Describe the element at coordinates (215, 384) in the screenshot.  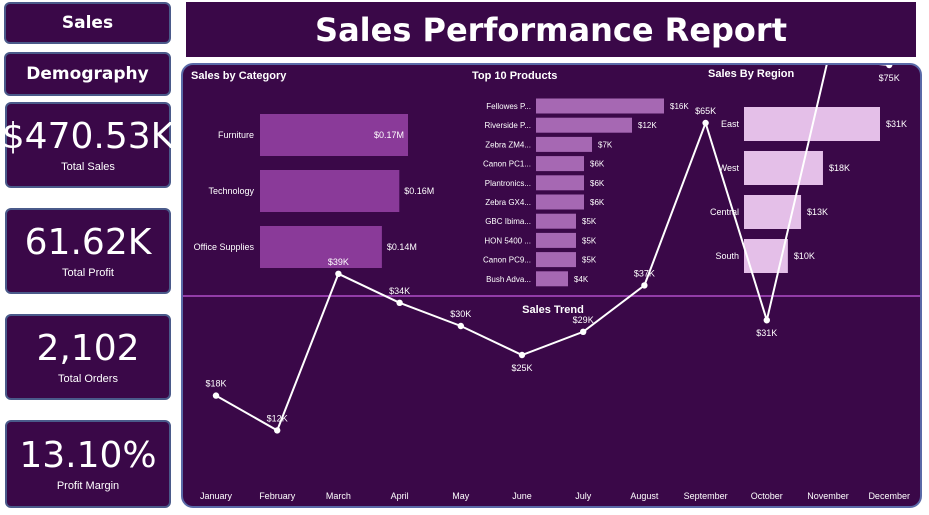
I see `data-label: $18K` at that location.